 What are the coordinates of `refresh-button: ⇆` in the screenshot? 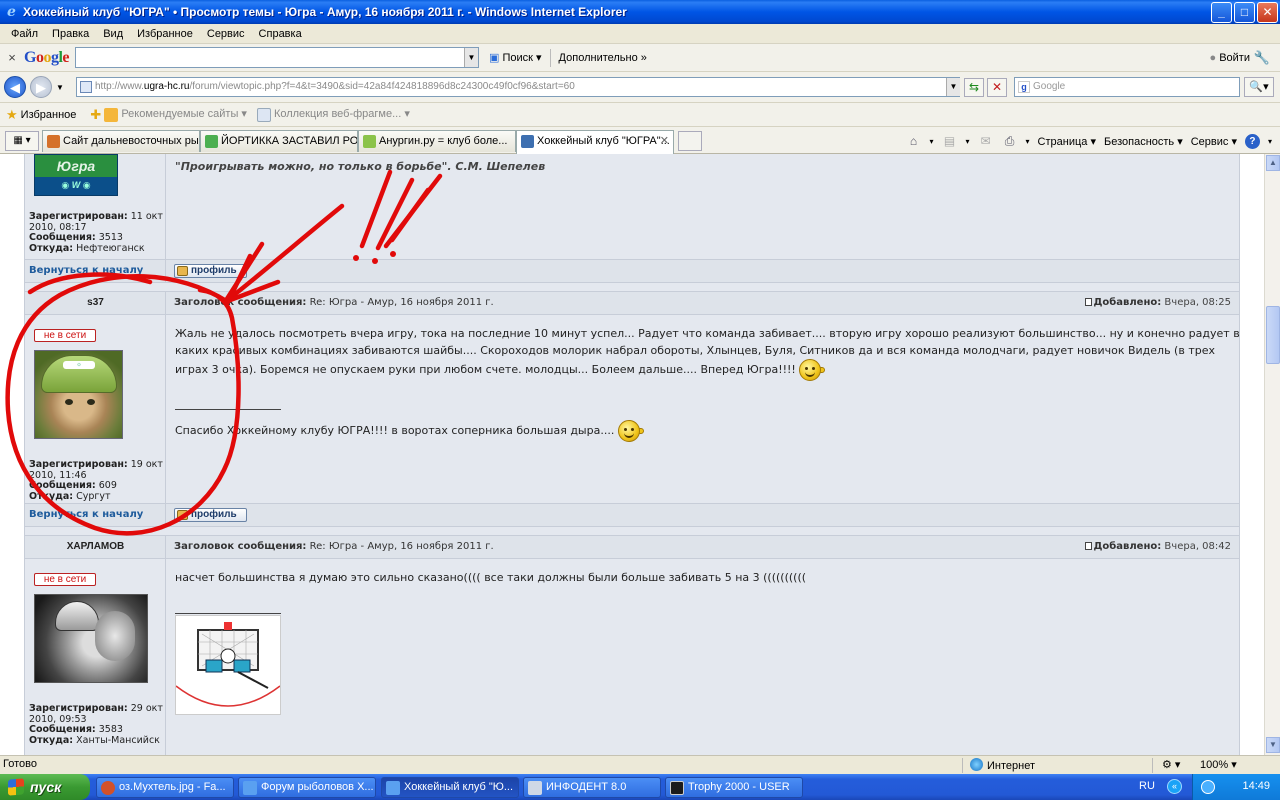 It's located at (974, 87).